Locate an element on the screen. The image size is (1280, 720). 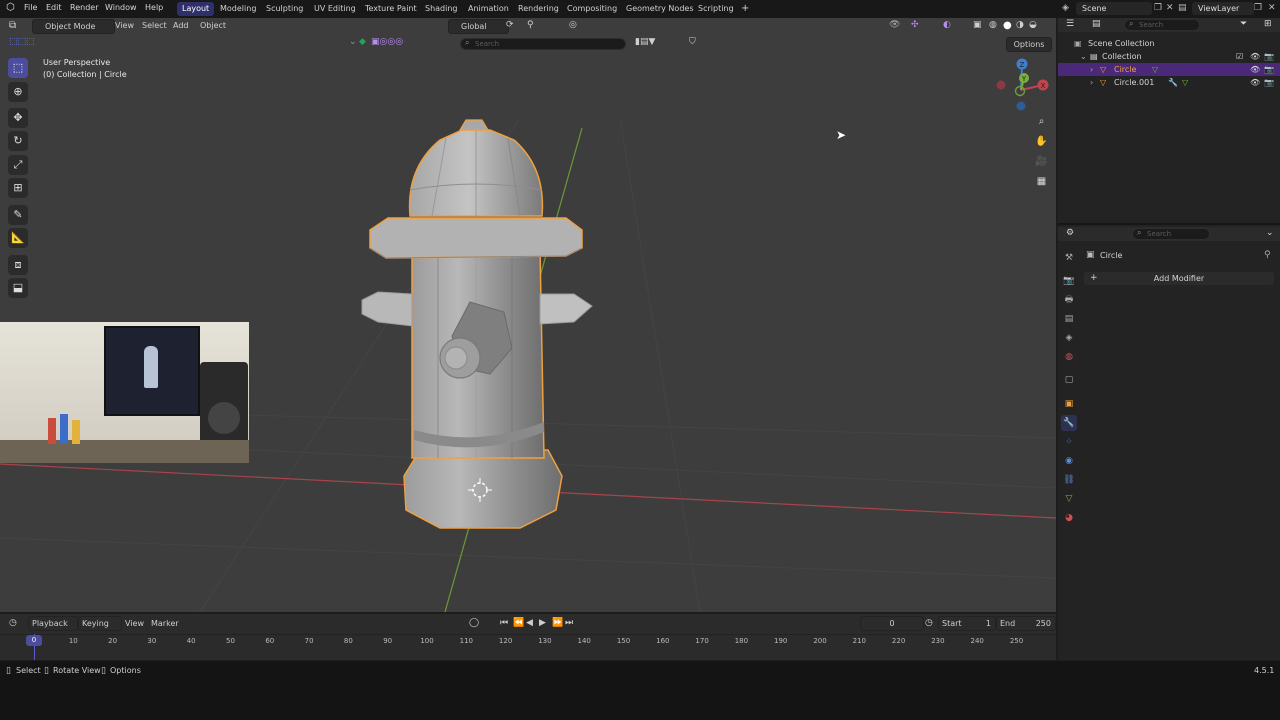
visibility-icon: 👁 is located at coordinates (894, 25).